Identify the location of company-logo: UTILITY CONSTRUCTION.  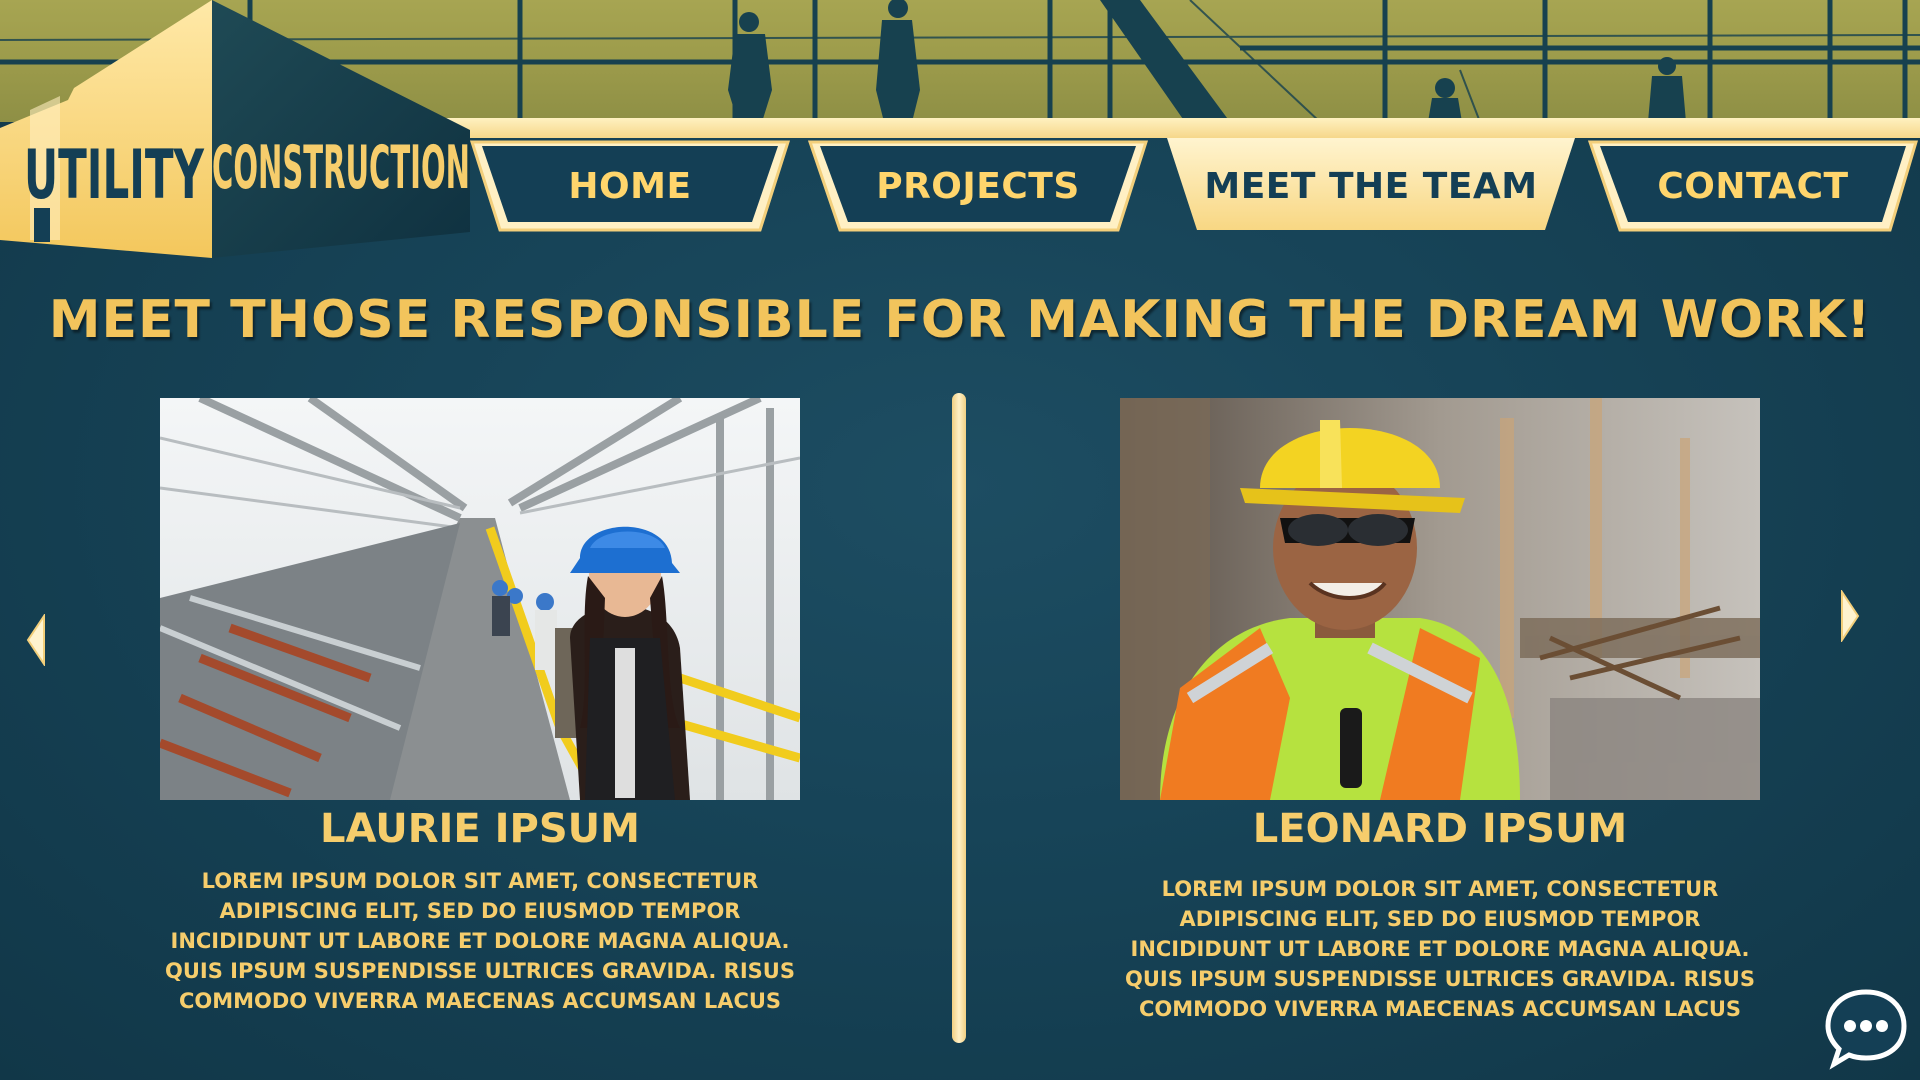
(240, 131).